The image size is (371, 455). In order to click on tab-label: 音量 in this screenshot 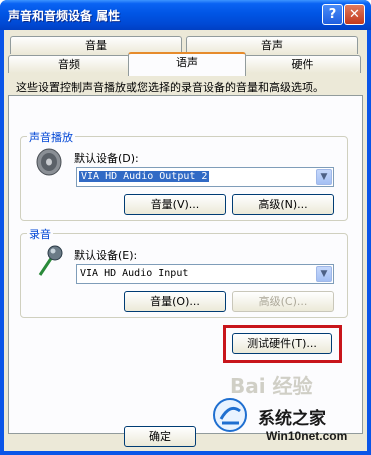, I will do `click(96, 45)`.